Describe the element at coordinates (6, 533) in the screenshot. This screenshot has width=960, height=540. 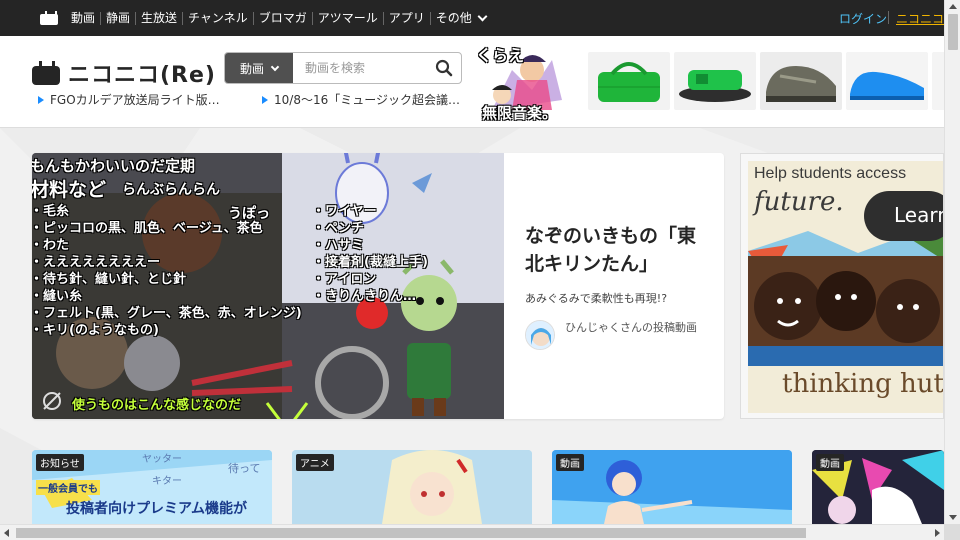
I see `scroll-left-arrow-icon` at that location.